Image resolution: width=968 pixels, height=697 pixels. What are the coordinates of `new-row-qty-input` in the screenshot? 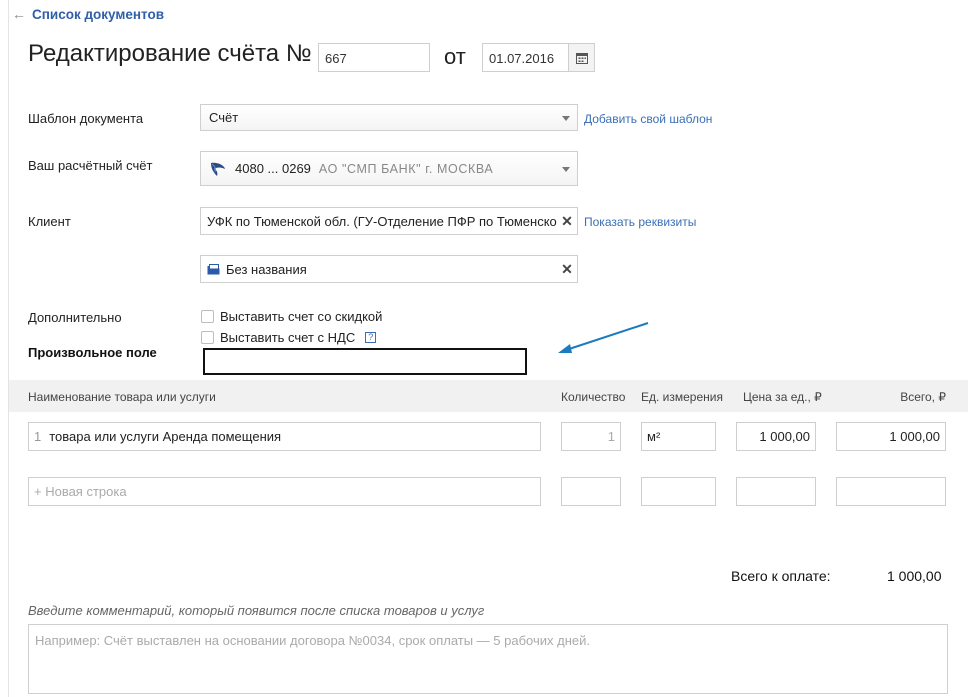 It's located at (591, 491).